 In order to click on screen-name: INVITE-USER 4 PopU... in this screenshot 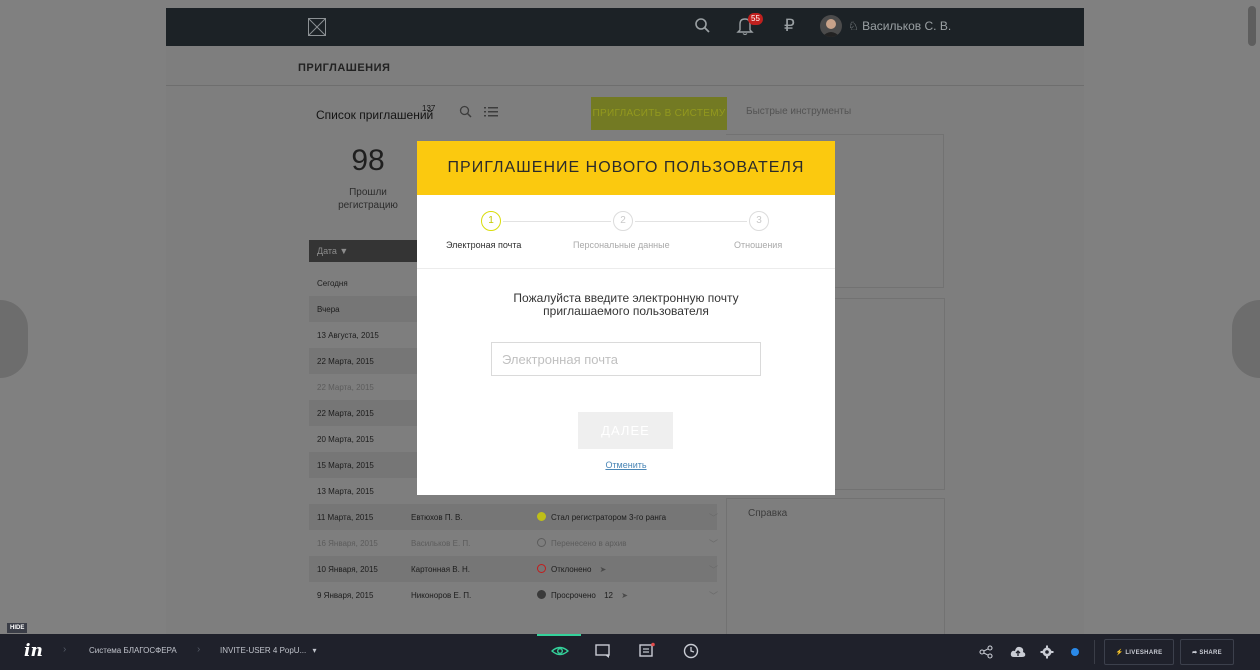, I will do `click(263, 650)`.